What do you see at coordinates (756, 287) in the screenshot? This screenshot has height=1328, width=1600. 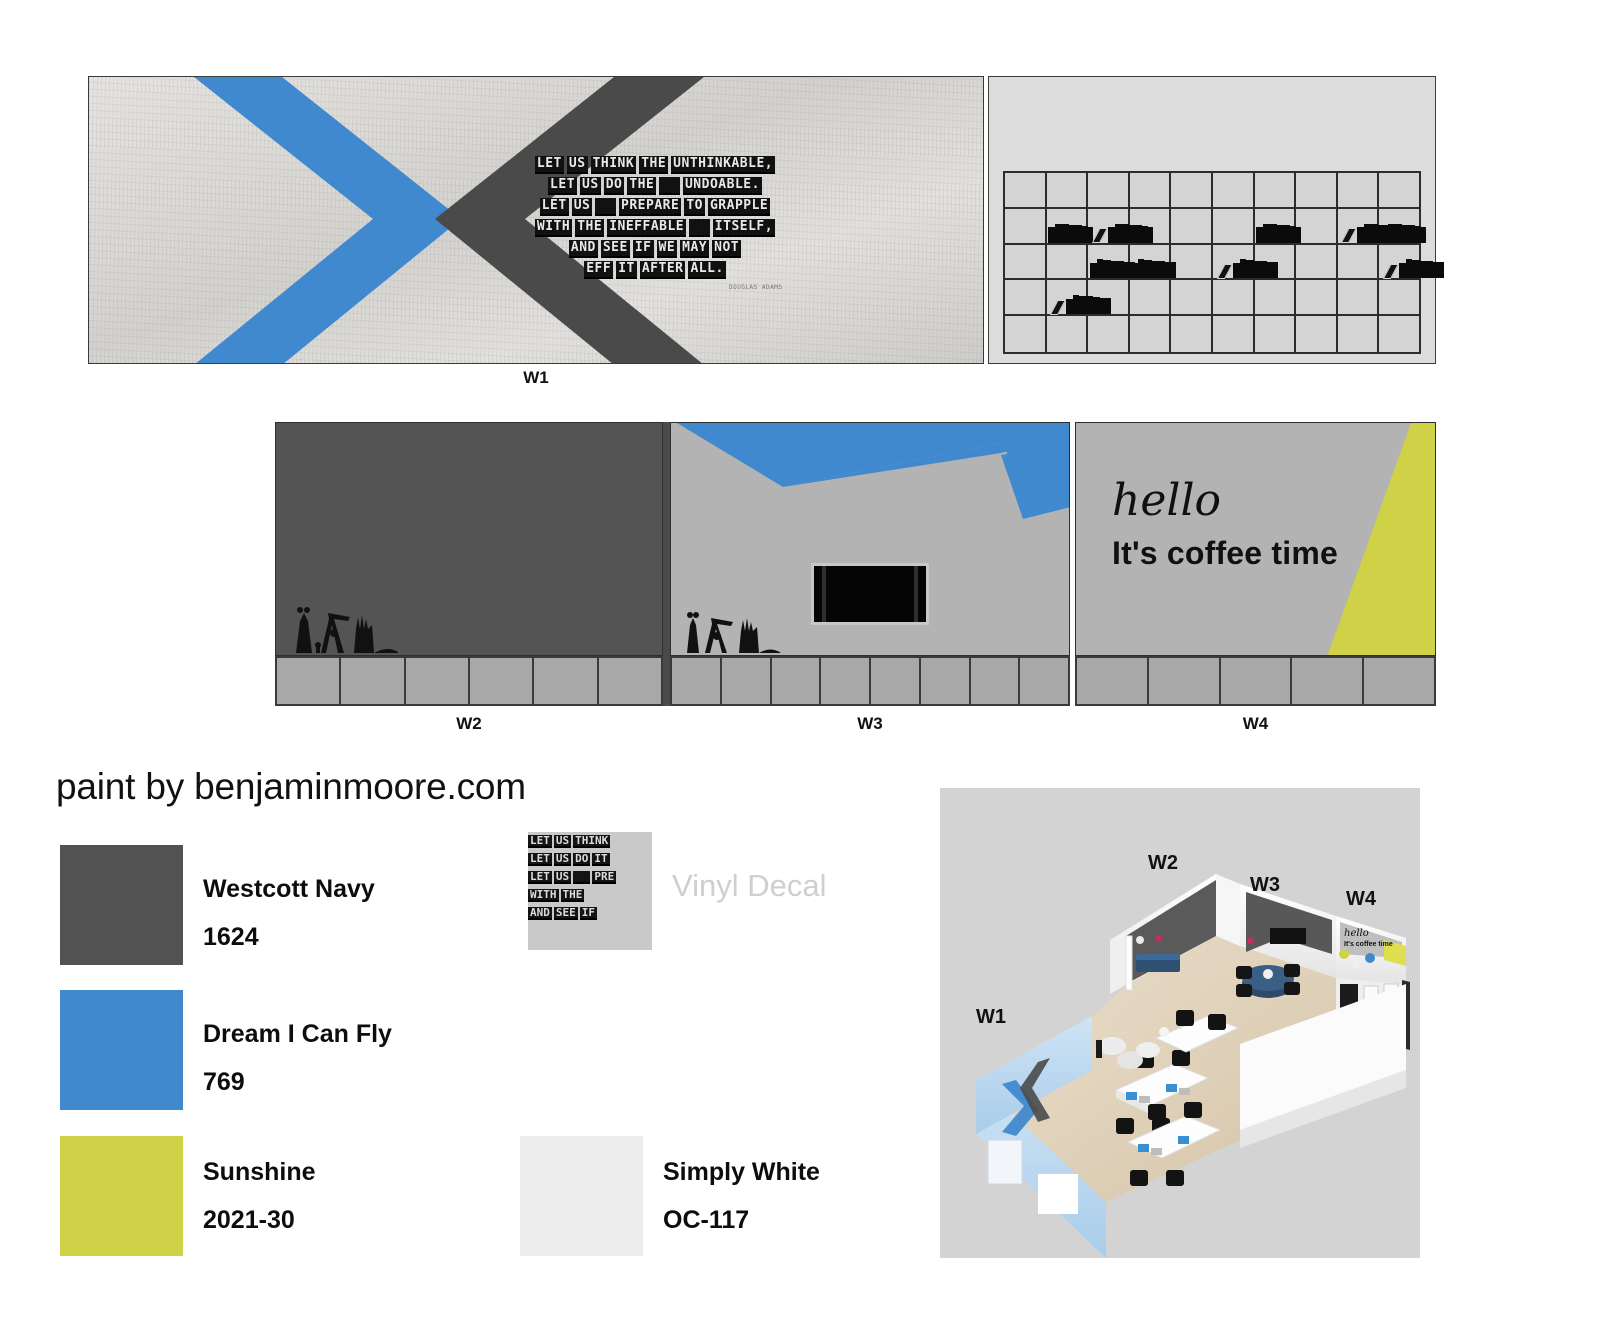 I see `w1-quote-attribution: DOUGLAS ADAMS` at bounding box center [756, 287].